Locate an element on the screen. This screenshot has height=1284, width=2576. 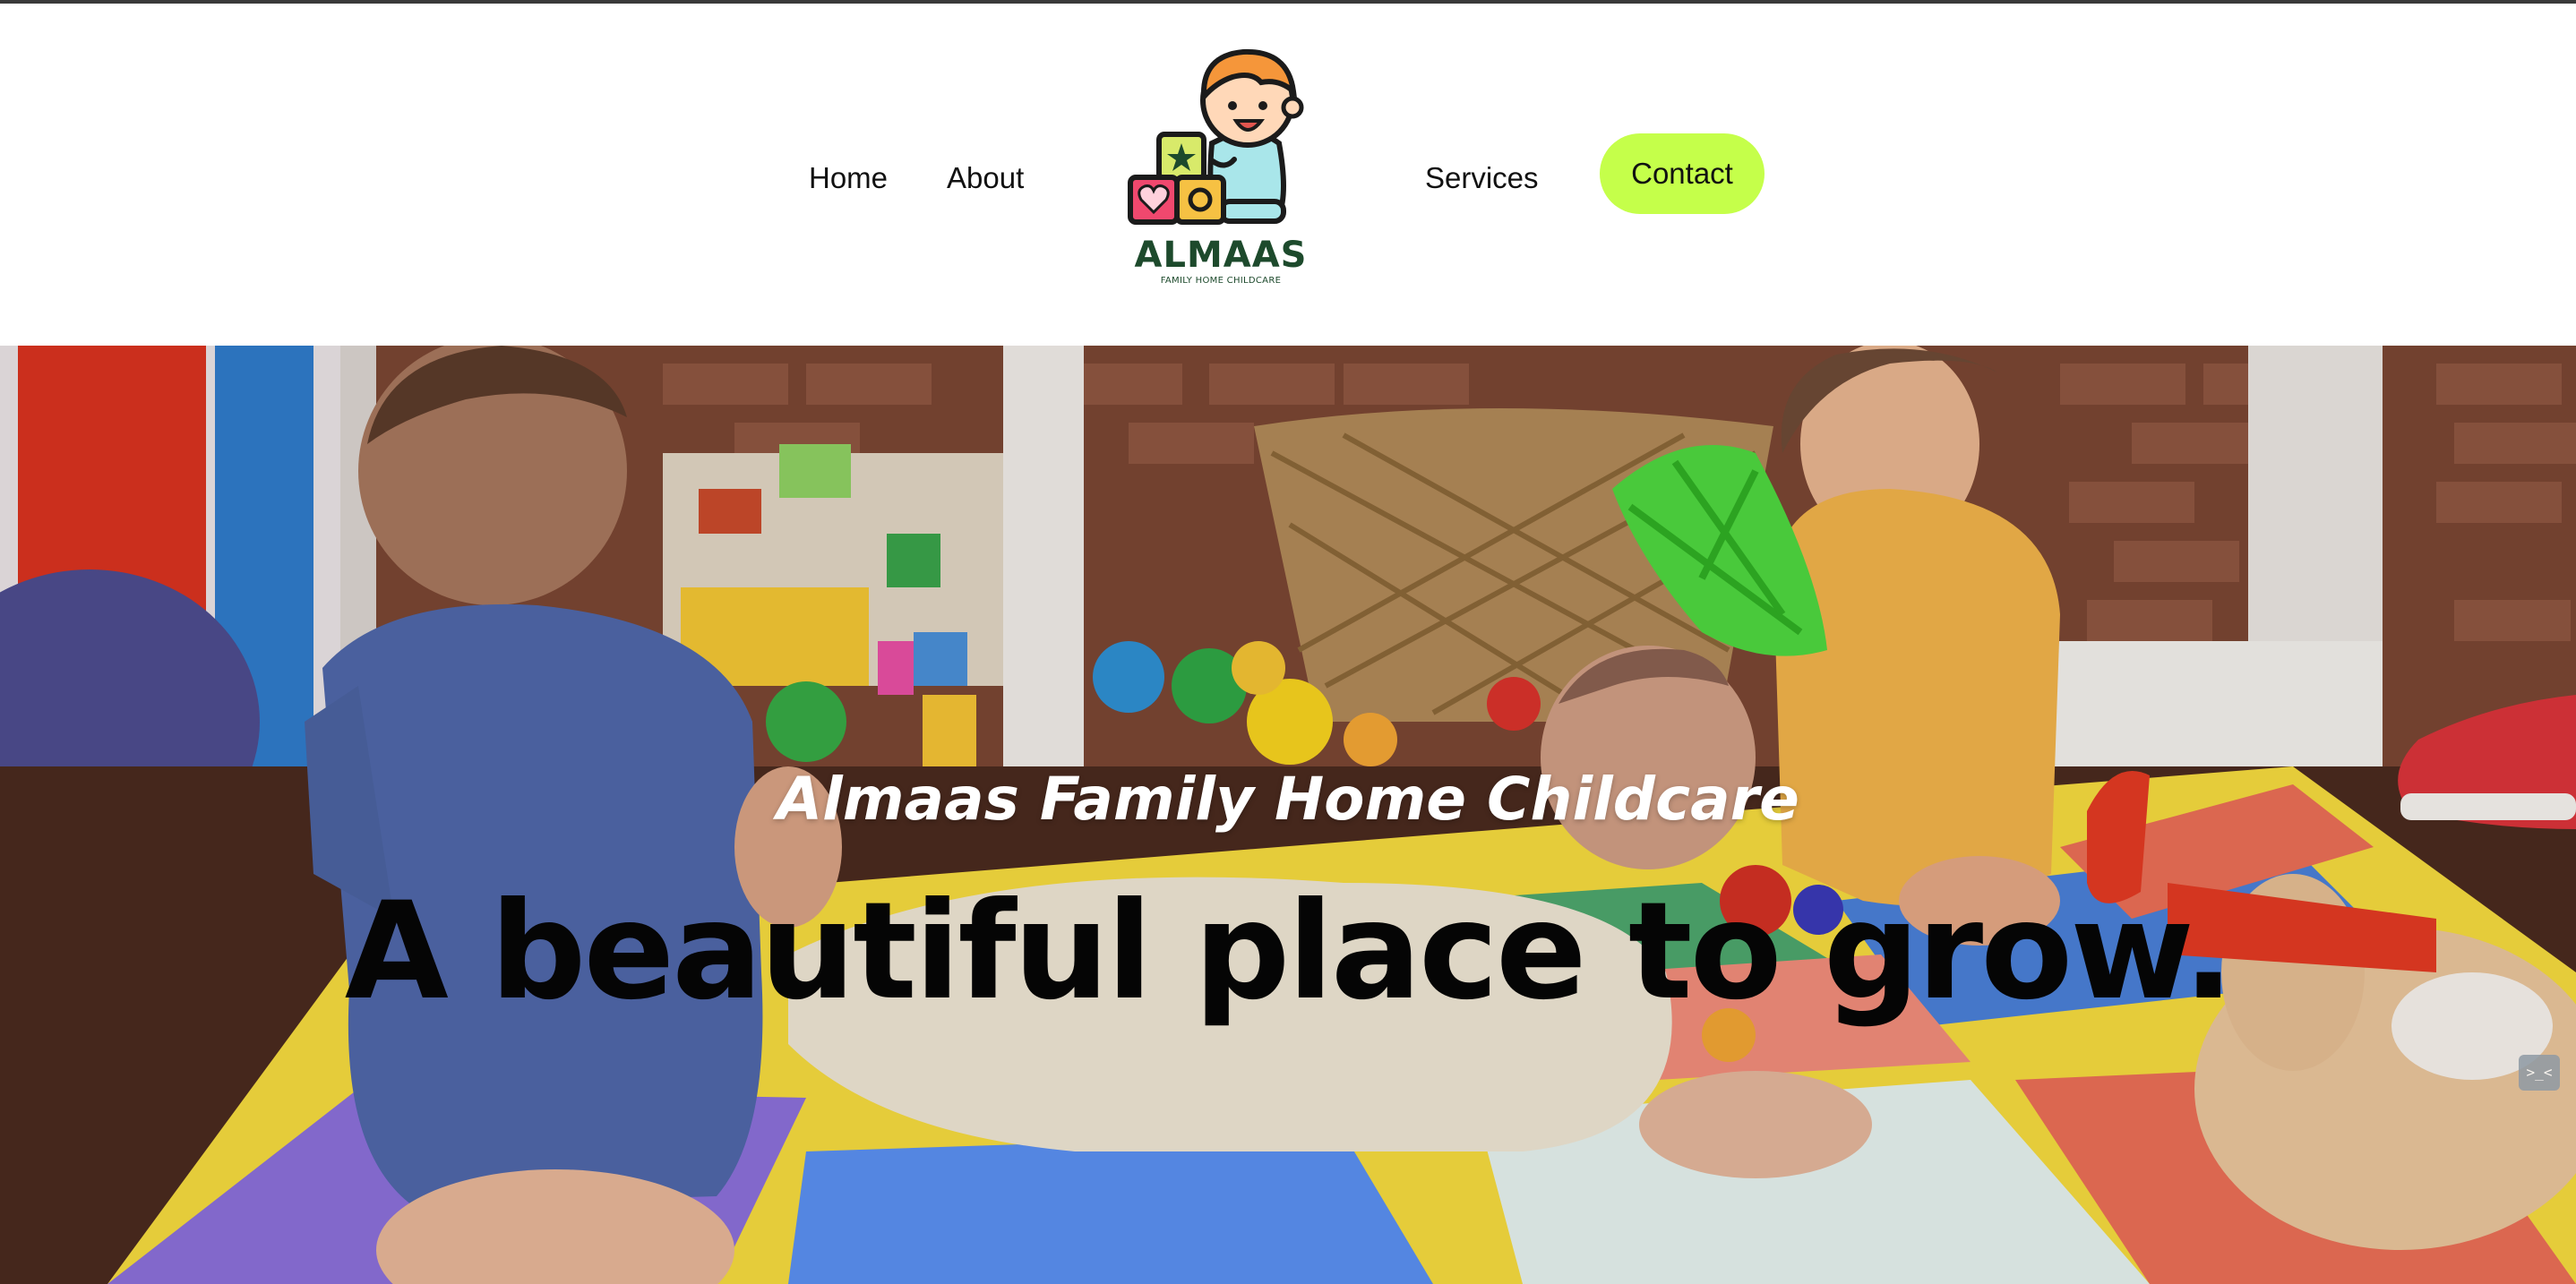
code-icon: >_< is located at coordinates (2539, 1073).